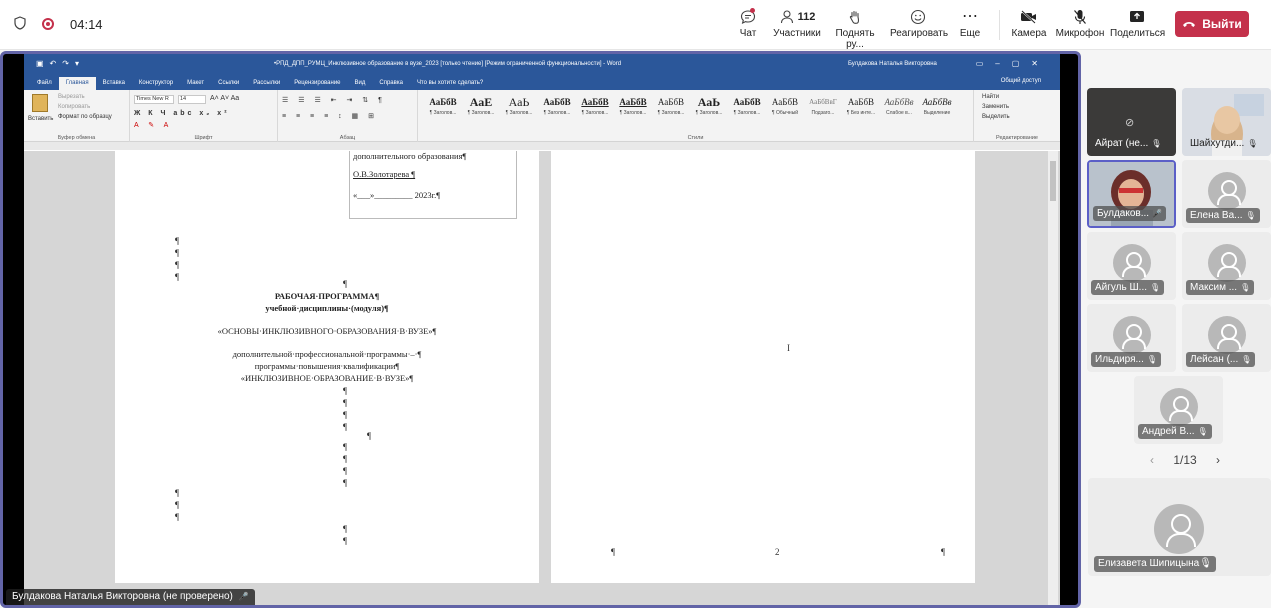 This screenshot has width=1271, height=608. Describe the element at coordinates (156, 85) in the screenshot. I see `tab-design: Конструктор` at that location.